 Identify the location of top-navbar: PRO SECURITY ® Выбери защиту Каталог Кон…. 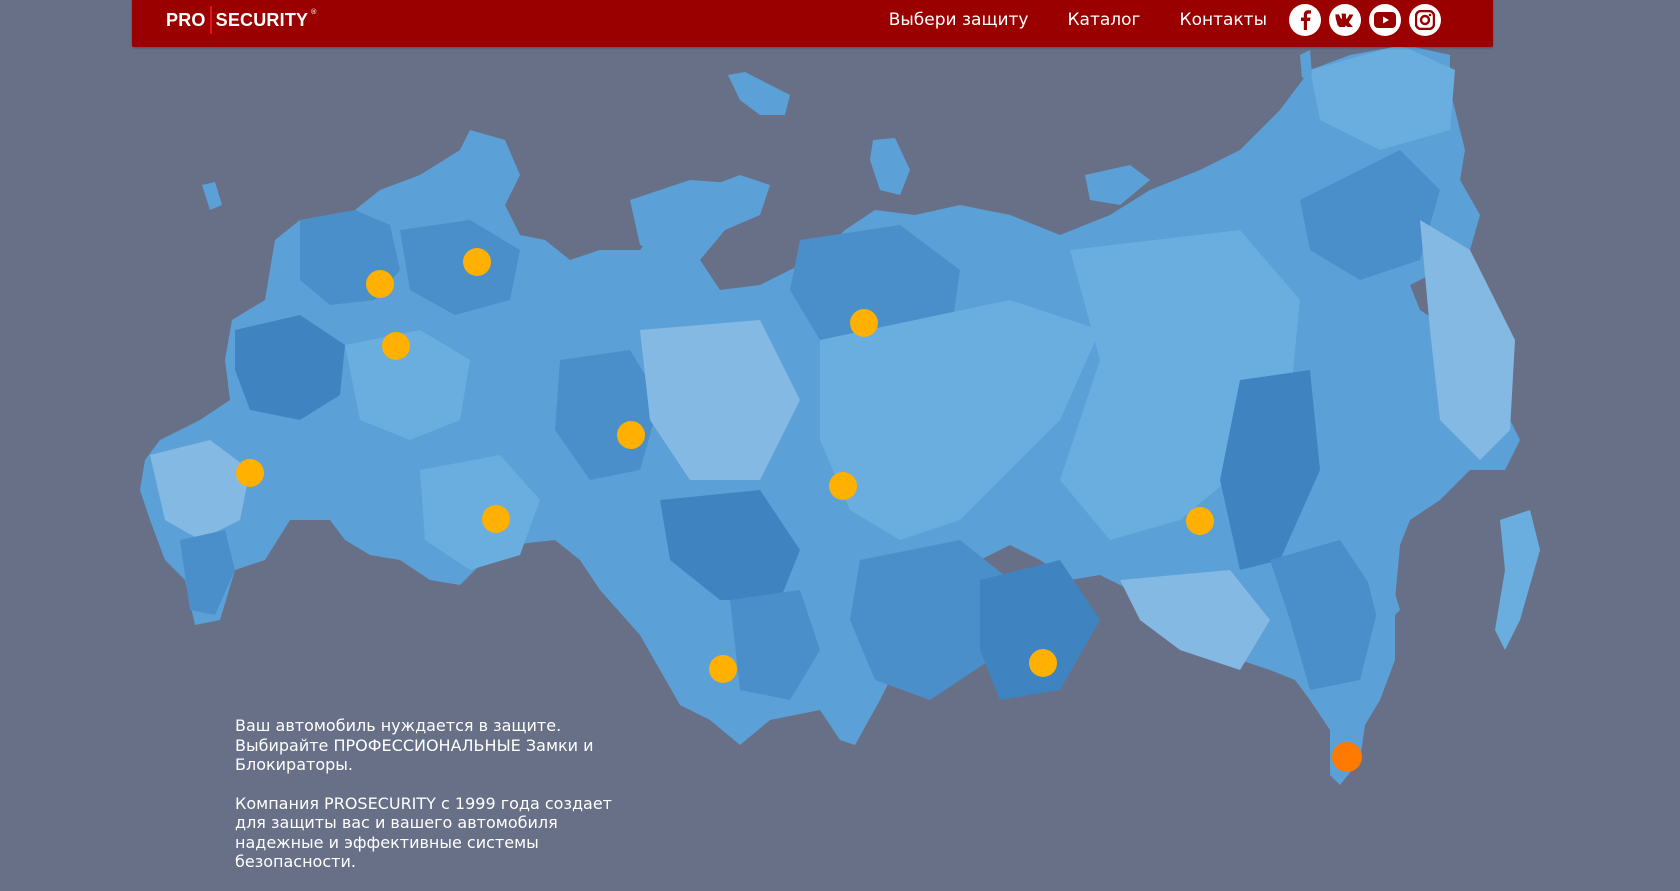
(812, 23).